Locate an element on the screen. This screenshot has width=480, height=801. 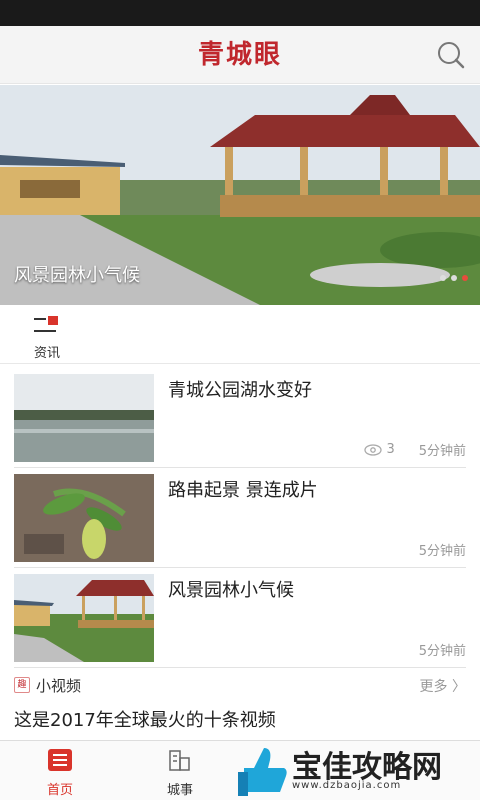
video-section-icon: 趣 is located at coordinates (22, 685).